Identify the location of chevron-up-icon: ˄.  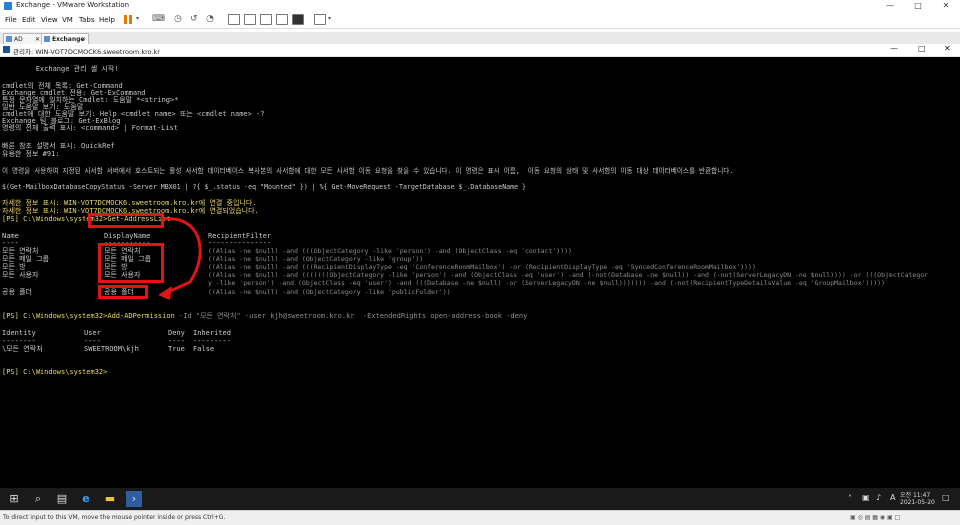
(850, 498).